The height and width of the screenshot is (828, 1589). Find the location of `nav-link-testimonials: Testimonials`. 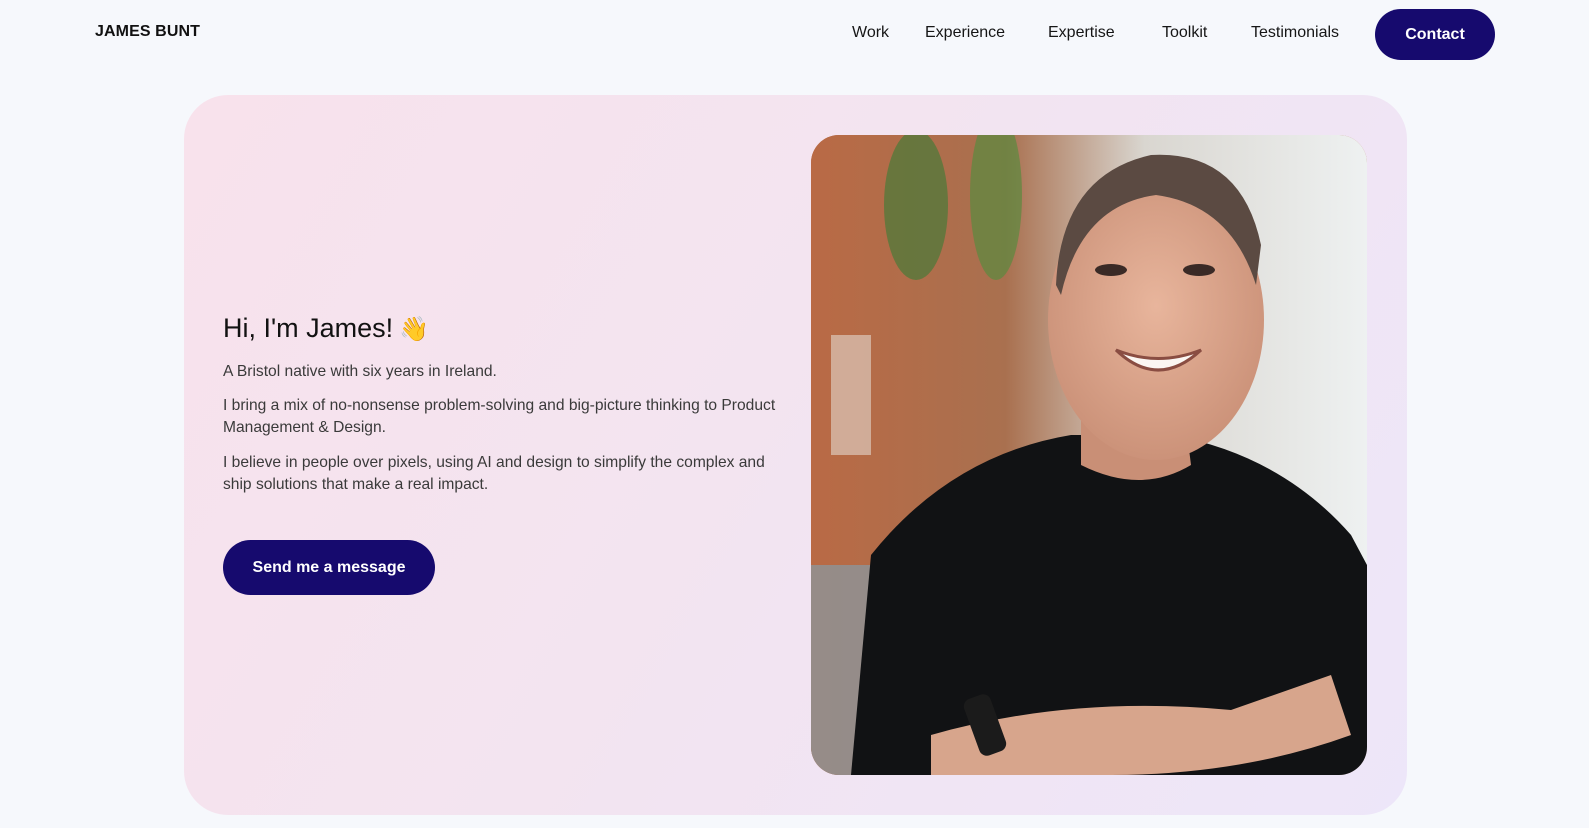

nav-link-testimonials: Testimonials is located at coordinates (1295, 33).